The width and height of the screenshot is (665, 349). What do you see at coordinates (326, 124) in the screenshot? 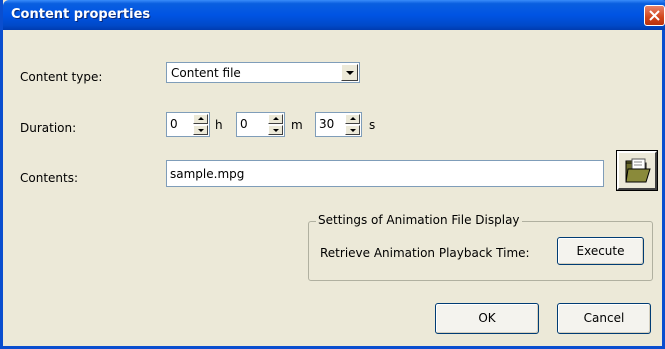
I see `seconds-value: 30` at bounding box center [326, 124].